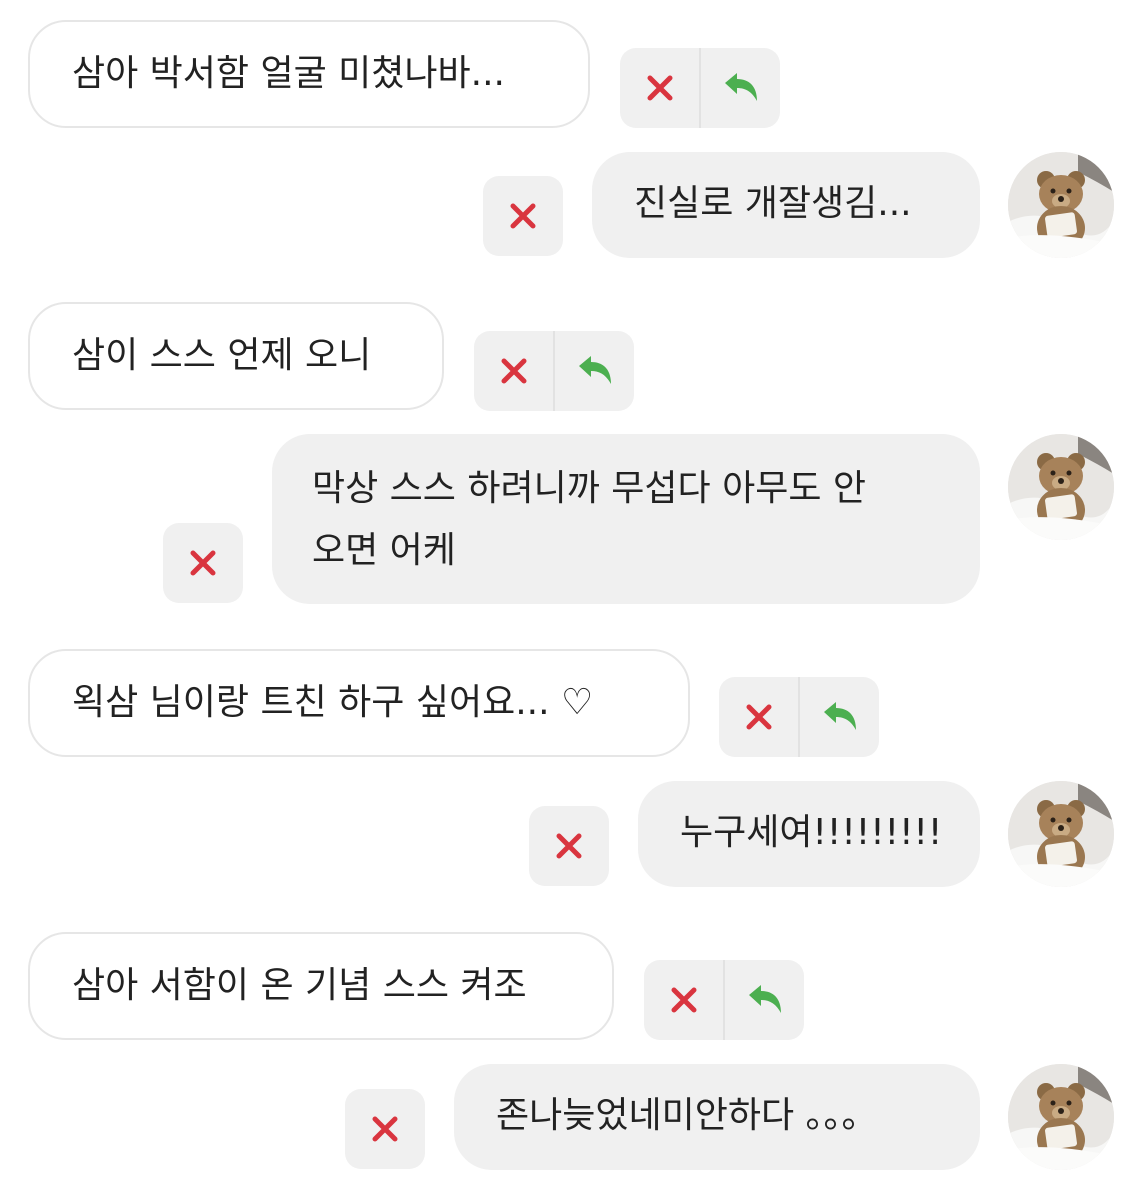 This screenshot has height=1200, width=1142. I want to click on outgoing-message-bubble: 누구세여!!!!!!!!!, so click(809, 834).